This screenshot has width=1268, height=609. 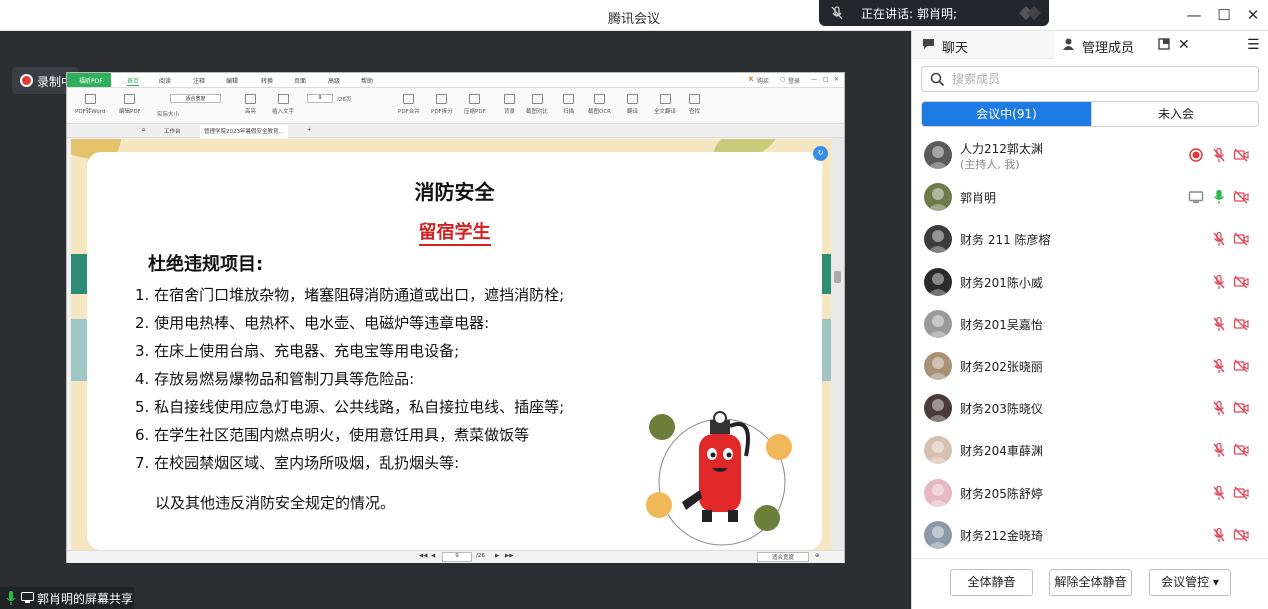 I want to click on pdf-close-button: ✕, so click(x=836, y=79).